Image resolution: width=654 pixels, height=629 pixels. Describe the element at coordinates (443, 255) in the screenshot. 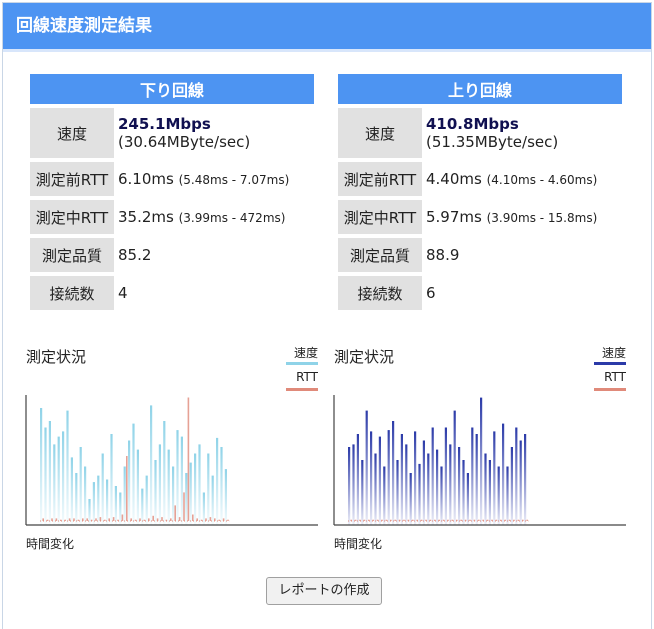

I see `upload-quality: 88.9` at that location.